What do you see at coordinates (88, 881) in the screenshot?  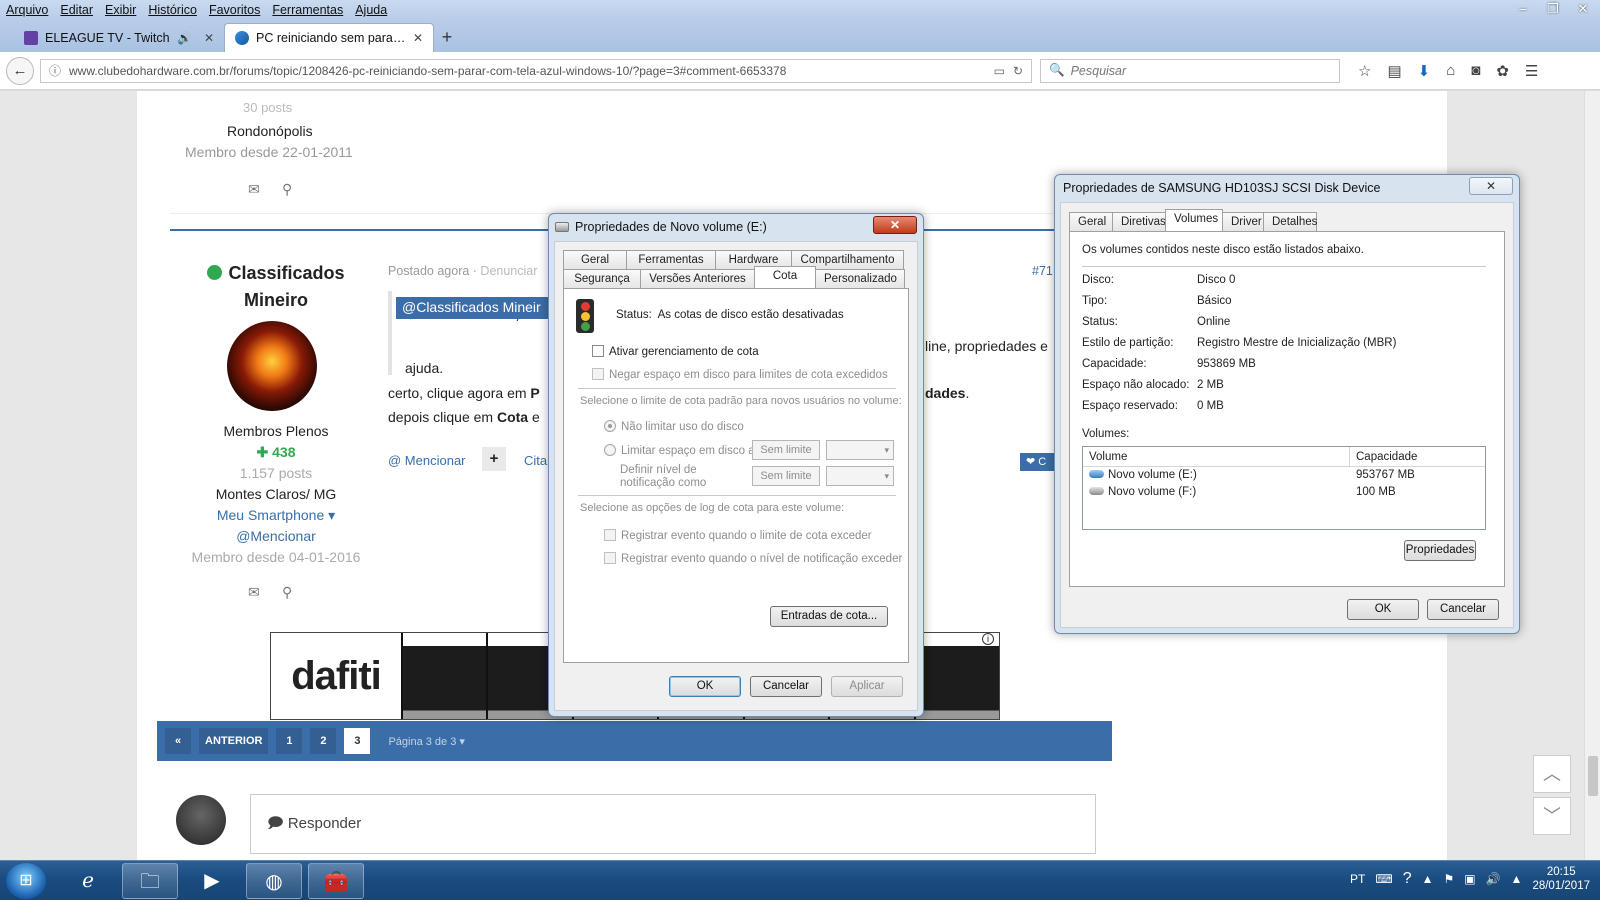 I see `ie-icon: ℯ` at bounding box center [88, 881].